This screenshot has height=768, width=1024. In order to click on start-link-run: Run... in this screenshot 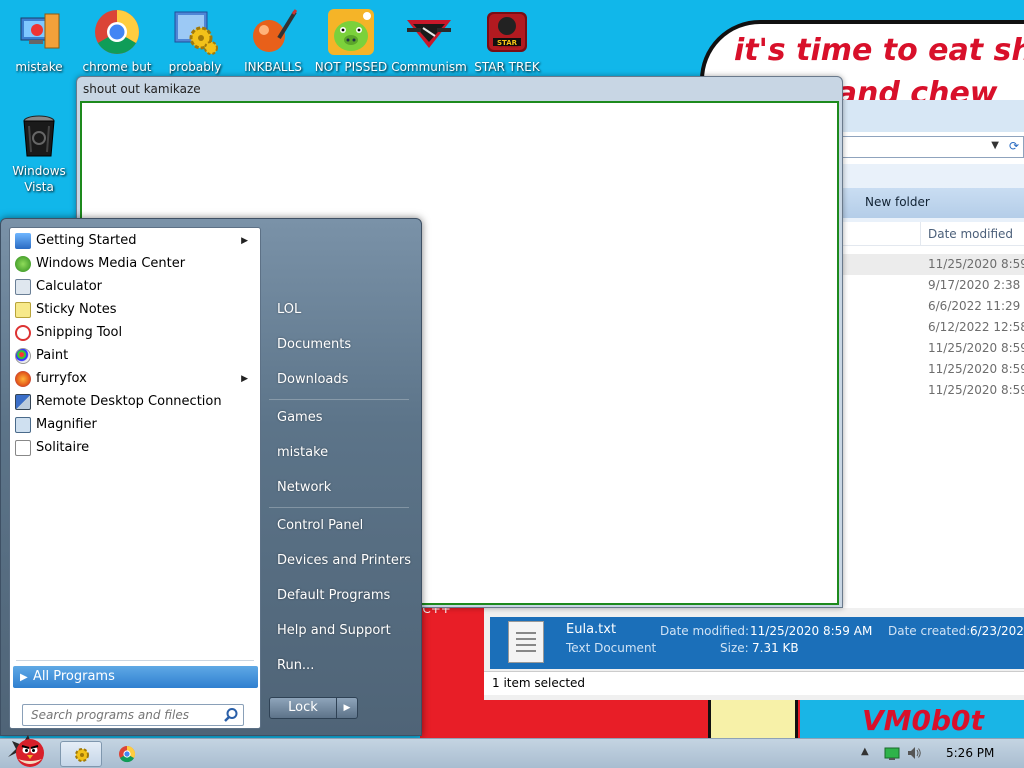, I will do `click(342, 666)`.